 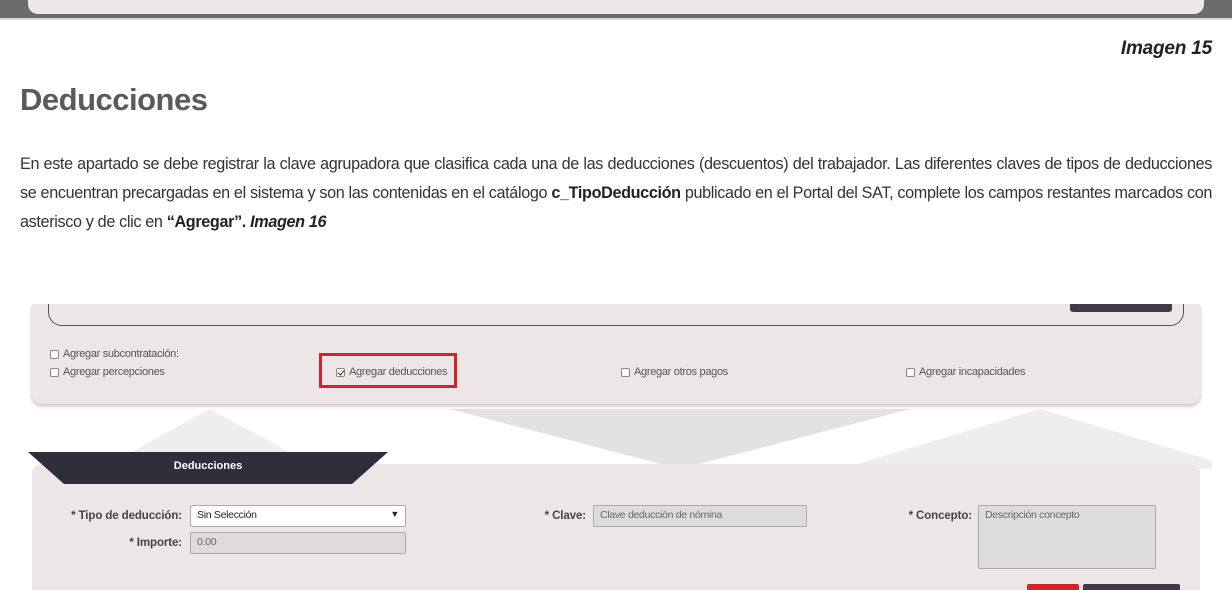 What do you see at coordinates (681, 372) in the screenshot?
I see `checkbox-label: Agregar otros pagos` at bounding box center [681, 372].